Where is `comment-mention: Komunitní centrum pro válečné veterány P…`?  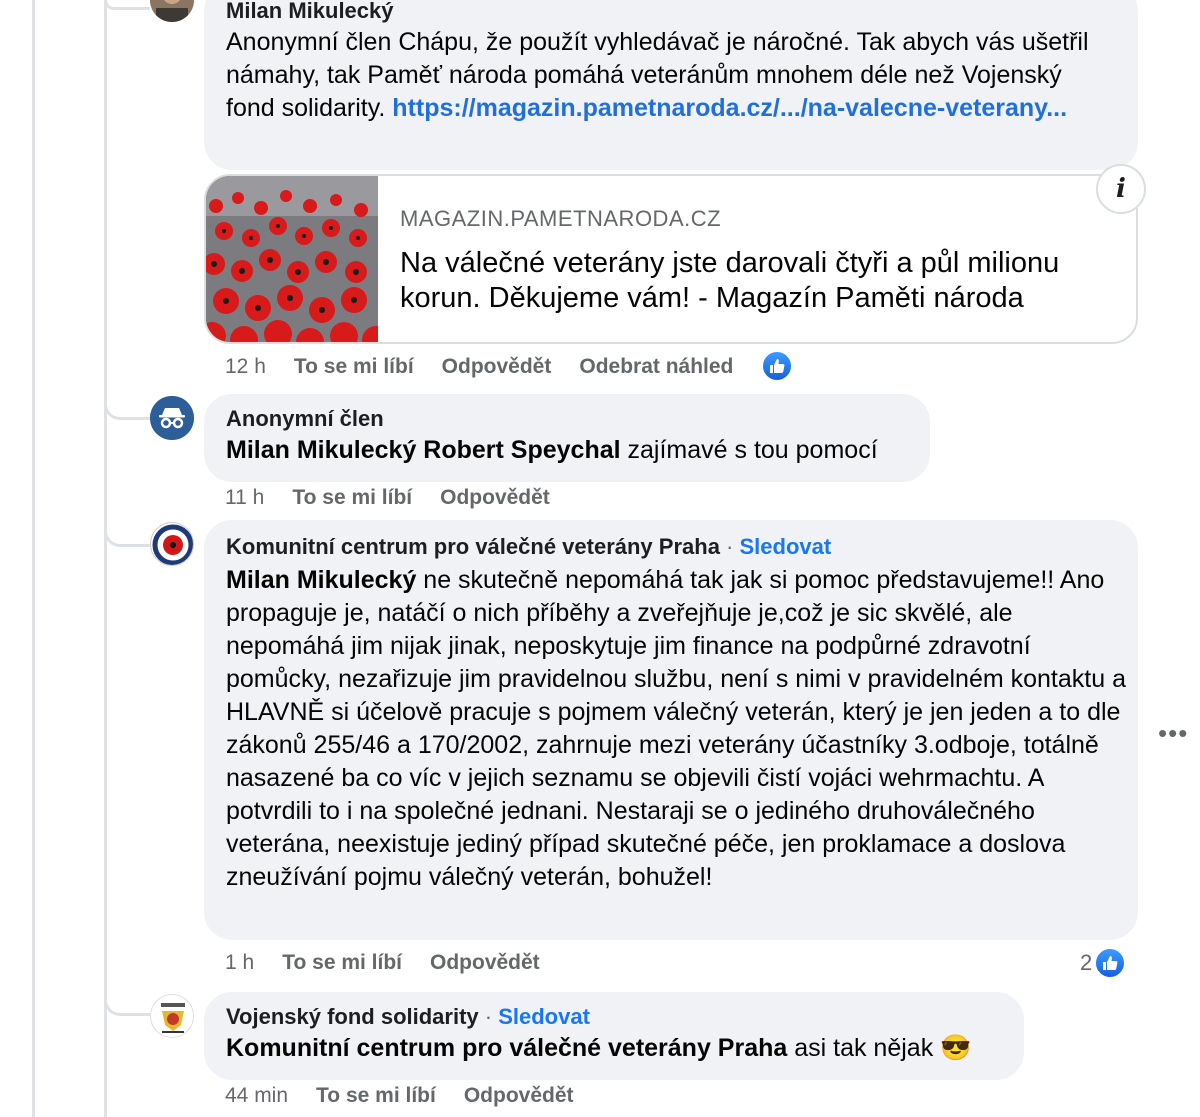 comment-mention: Komunitní centrum pro válečné veterány P… is located at coordinates (506, 1048).